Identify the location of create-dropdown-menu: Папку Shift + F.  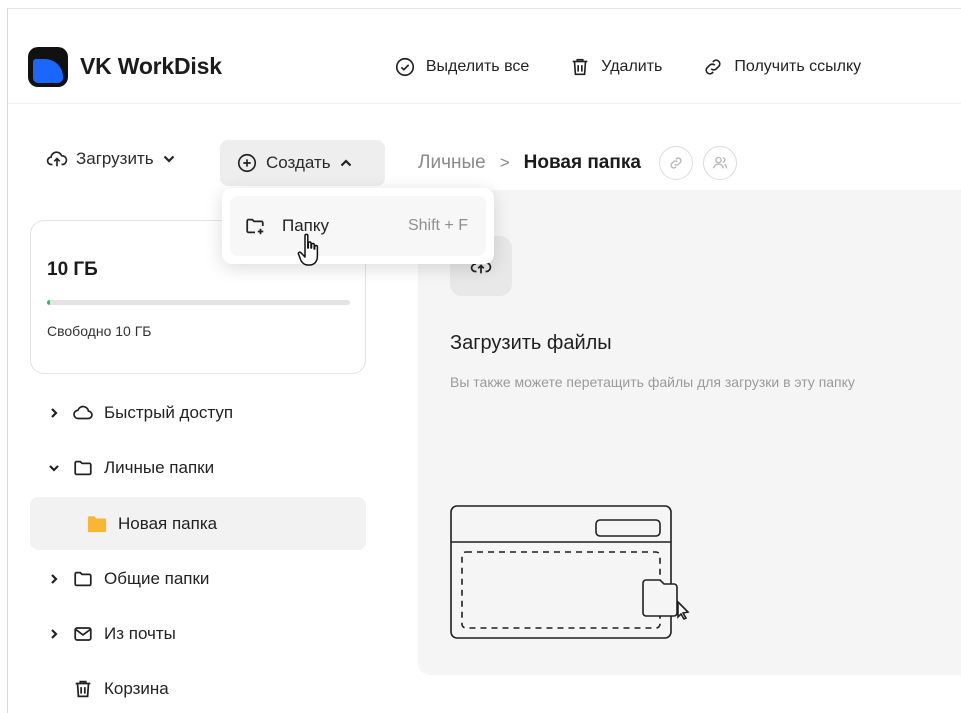
(358, 226).